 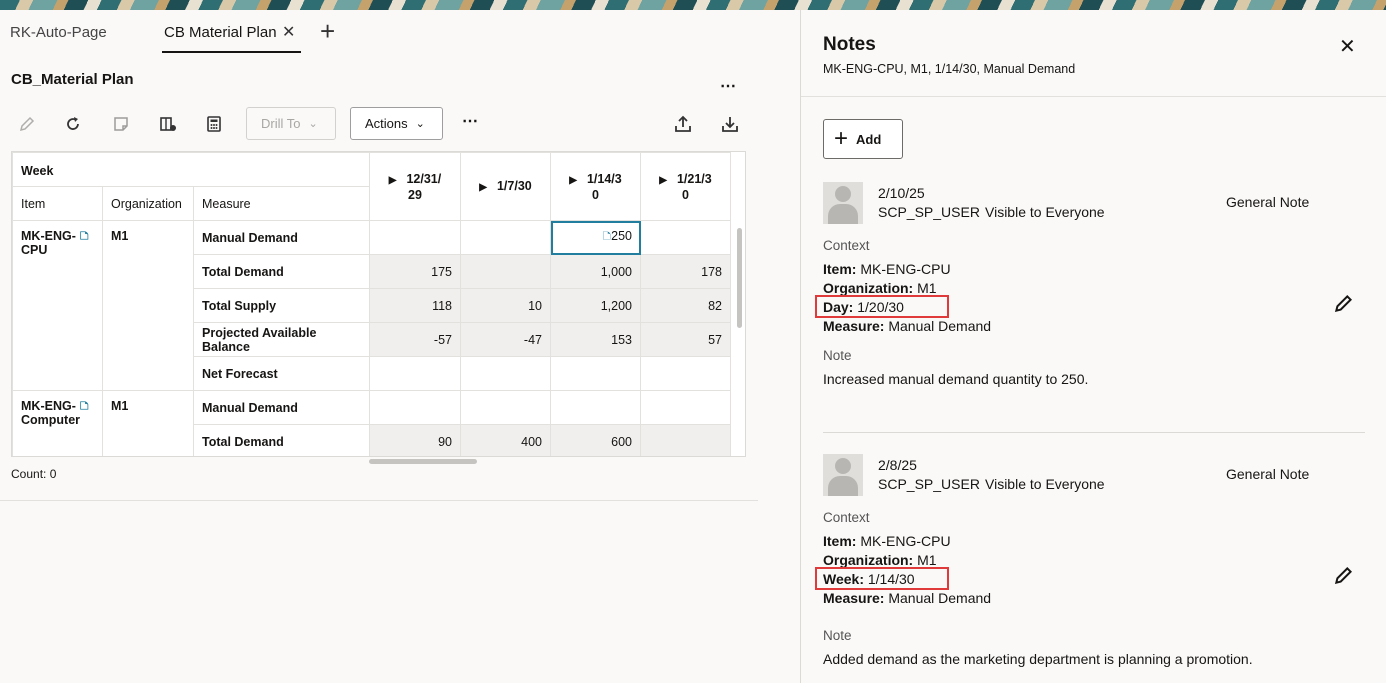 I want to click on date-label-2: 0, so click(x=595, y=194).